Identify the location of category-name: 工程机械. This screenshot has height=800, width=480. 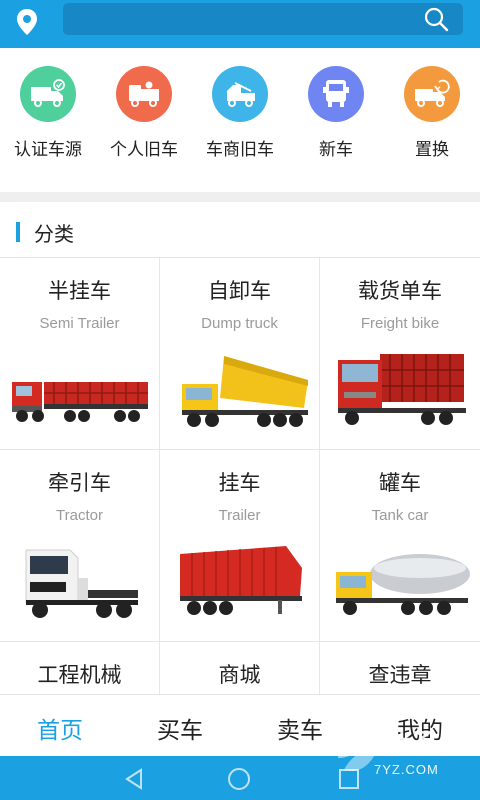
(79, 675).